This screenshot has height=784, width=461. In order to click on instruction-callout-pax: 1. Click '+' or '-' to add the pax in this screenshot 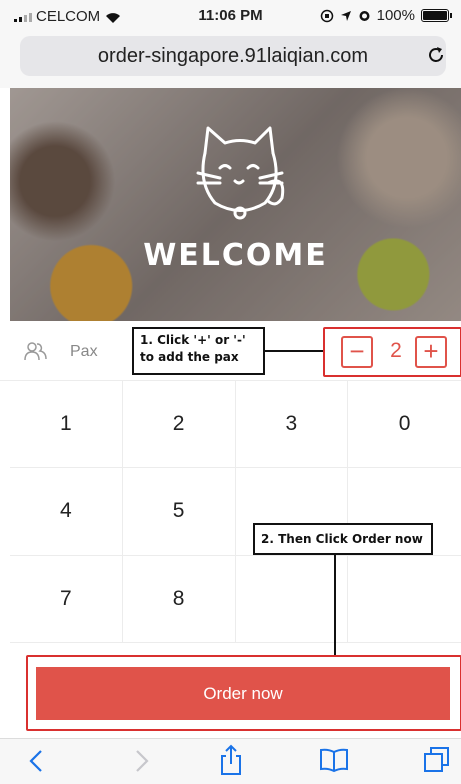, I will do `click(198, 351)`.